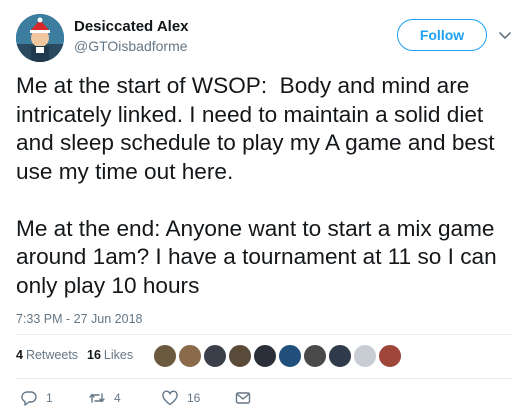  Describe the element at coordinates (264, 398) in the screenshot. I see `tweet-actions: 1 4 16` at that location.